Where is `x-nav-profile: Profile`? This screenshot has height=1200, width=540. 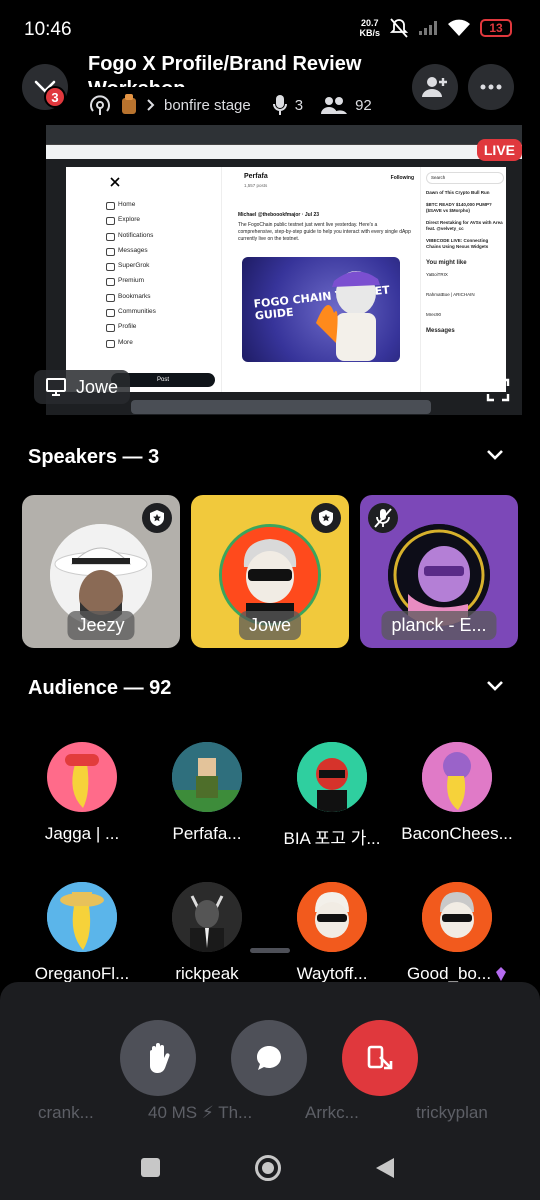
x-nav-profile: Profile is located at coordinates (131, 326).